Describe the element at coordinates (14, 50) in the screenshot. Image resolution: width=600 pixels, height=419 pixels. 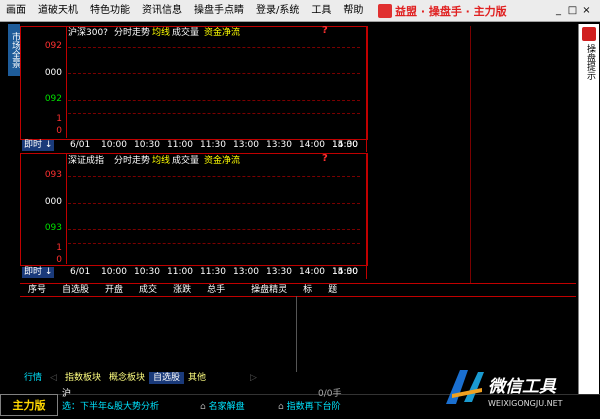
I see `market-overview-tab: 市场全景` at that location.